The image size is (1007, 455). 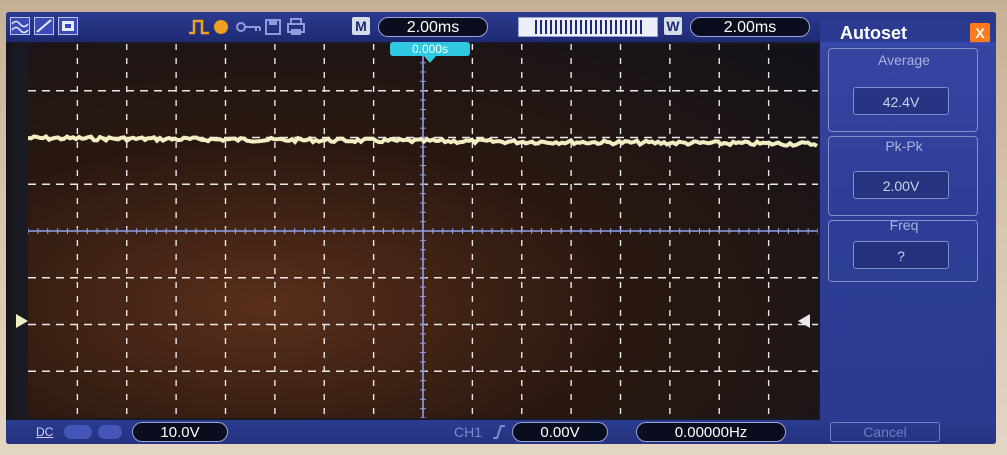 I want to click on memory-window-indicator, so click(x=589, y=27).